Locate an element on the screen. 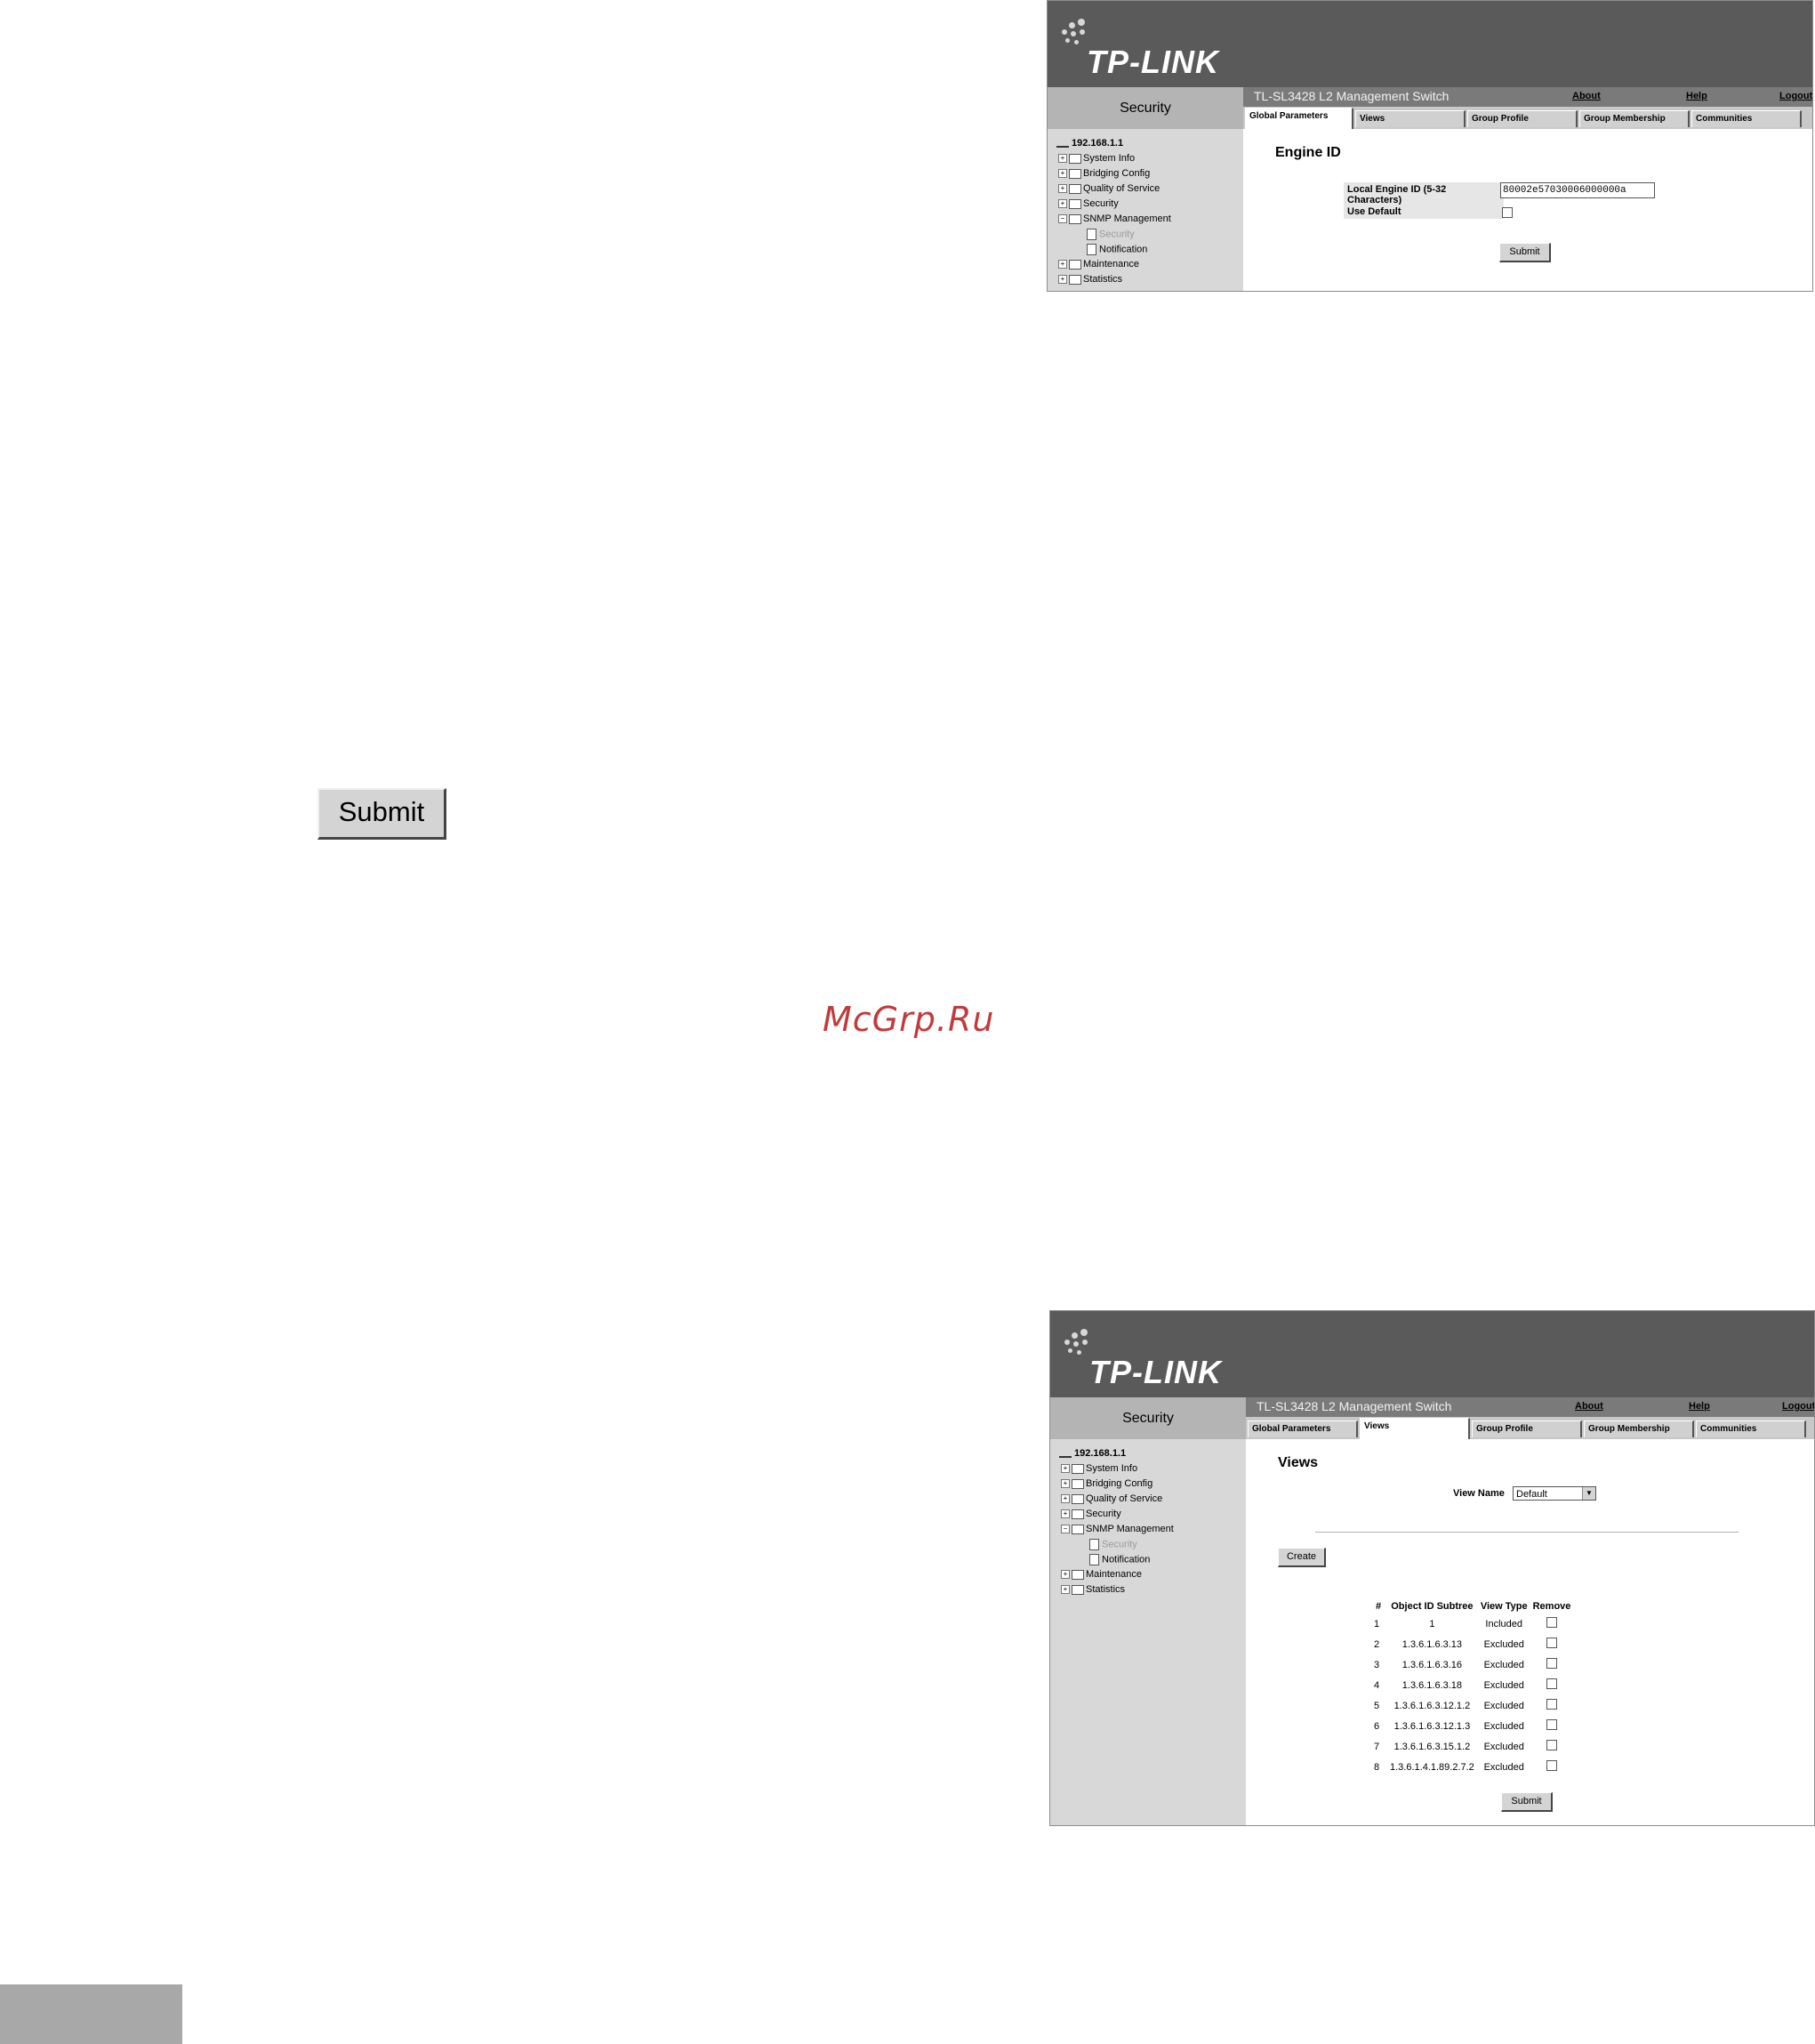 The height and width of the screenshot is (2044, 1815). tp-link-logo: TP-LINK is located at coordinates (1158, 50).